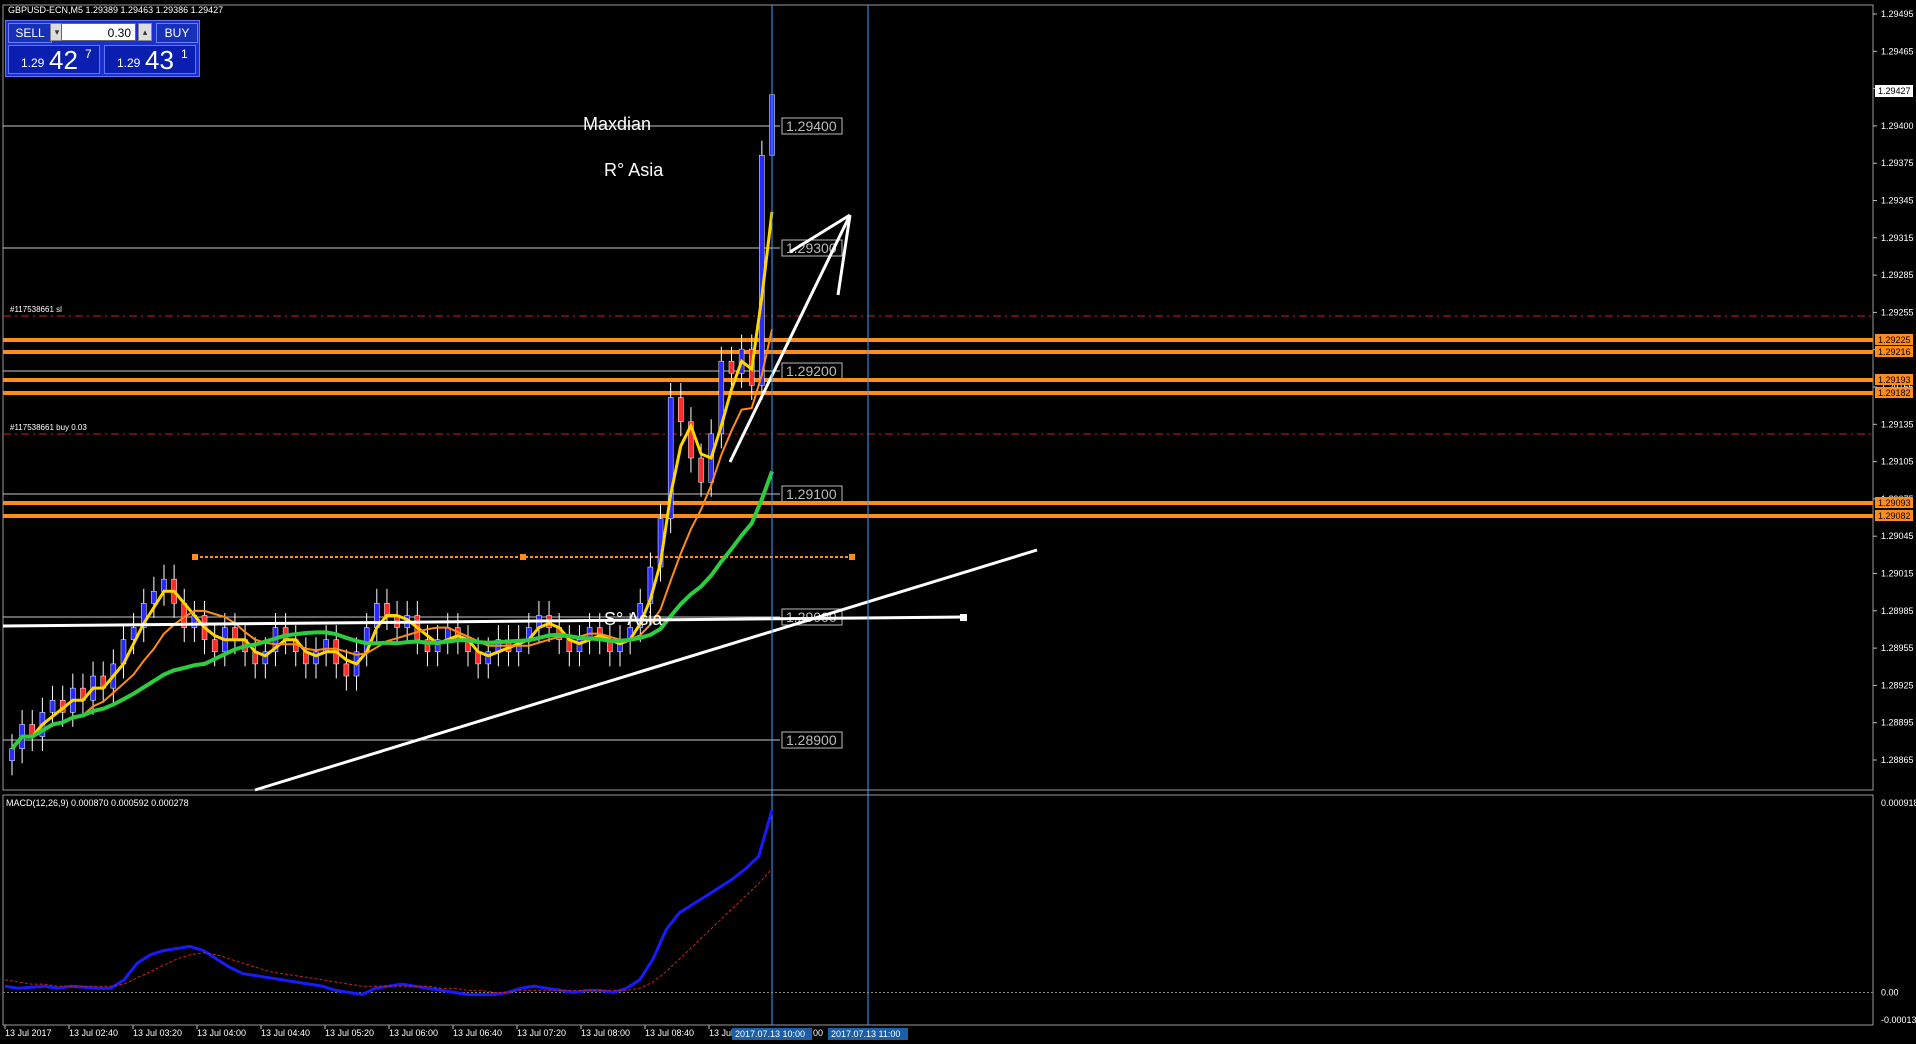 This screenshot has width=1916, height=1044. I want to click on bid-quote: 1.29 42 7, so click(54, 59).